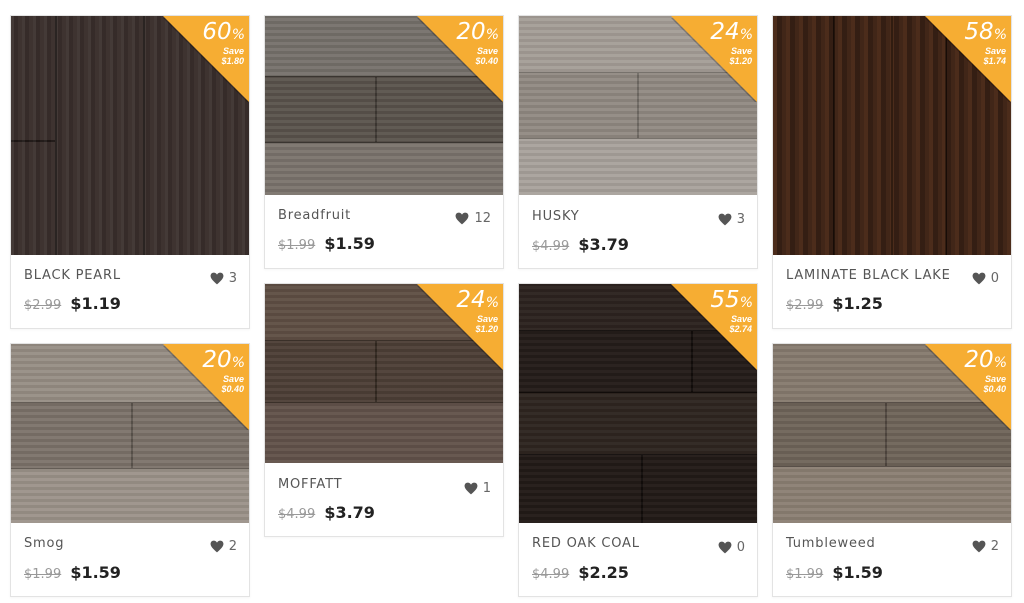  What do you see at coordinates (314, 215) in the screenshot?
I see `product-title: Breadfruit` at bounding box center [314, 215].